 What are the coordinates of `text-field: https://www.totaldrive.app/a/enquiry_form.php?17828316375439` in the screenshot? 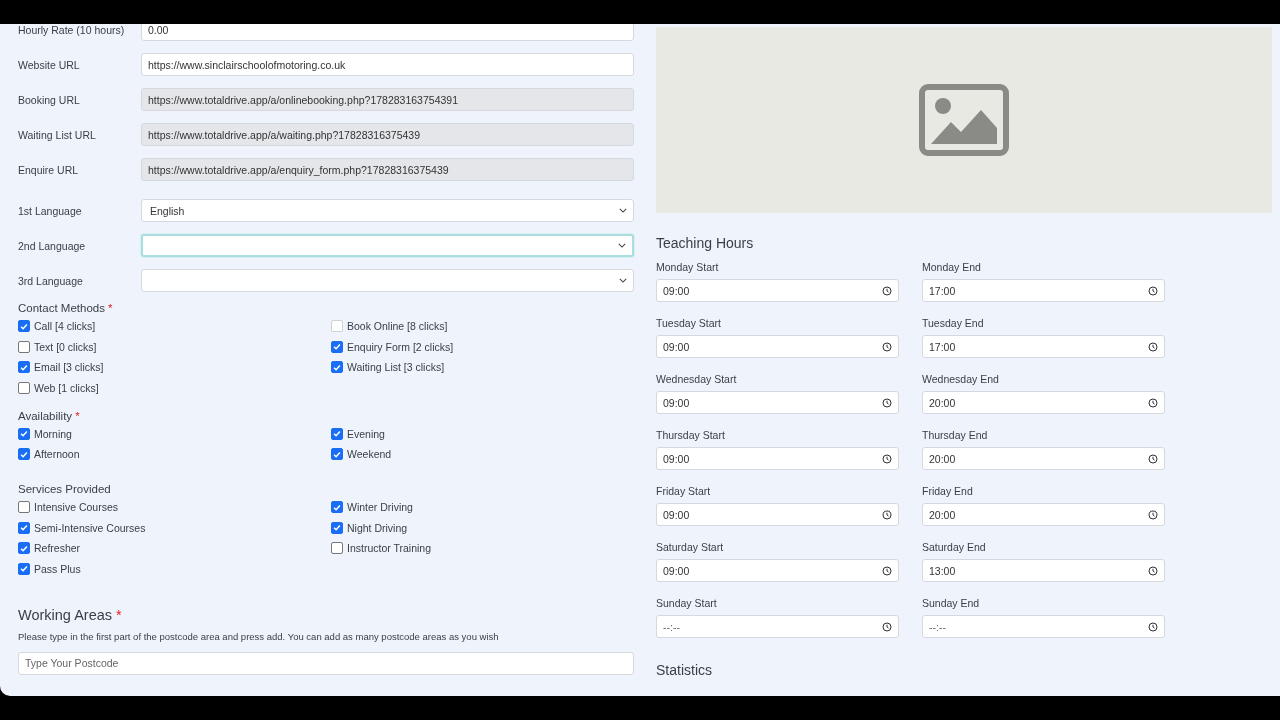 It's located at (387, 169).